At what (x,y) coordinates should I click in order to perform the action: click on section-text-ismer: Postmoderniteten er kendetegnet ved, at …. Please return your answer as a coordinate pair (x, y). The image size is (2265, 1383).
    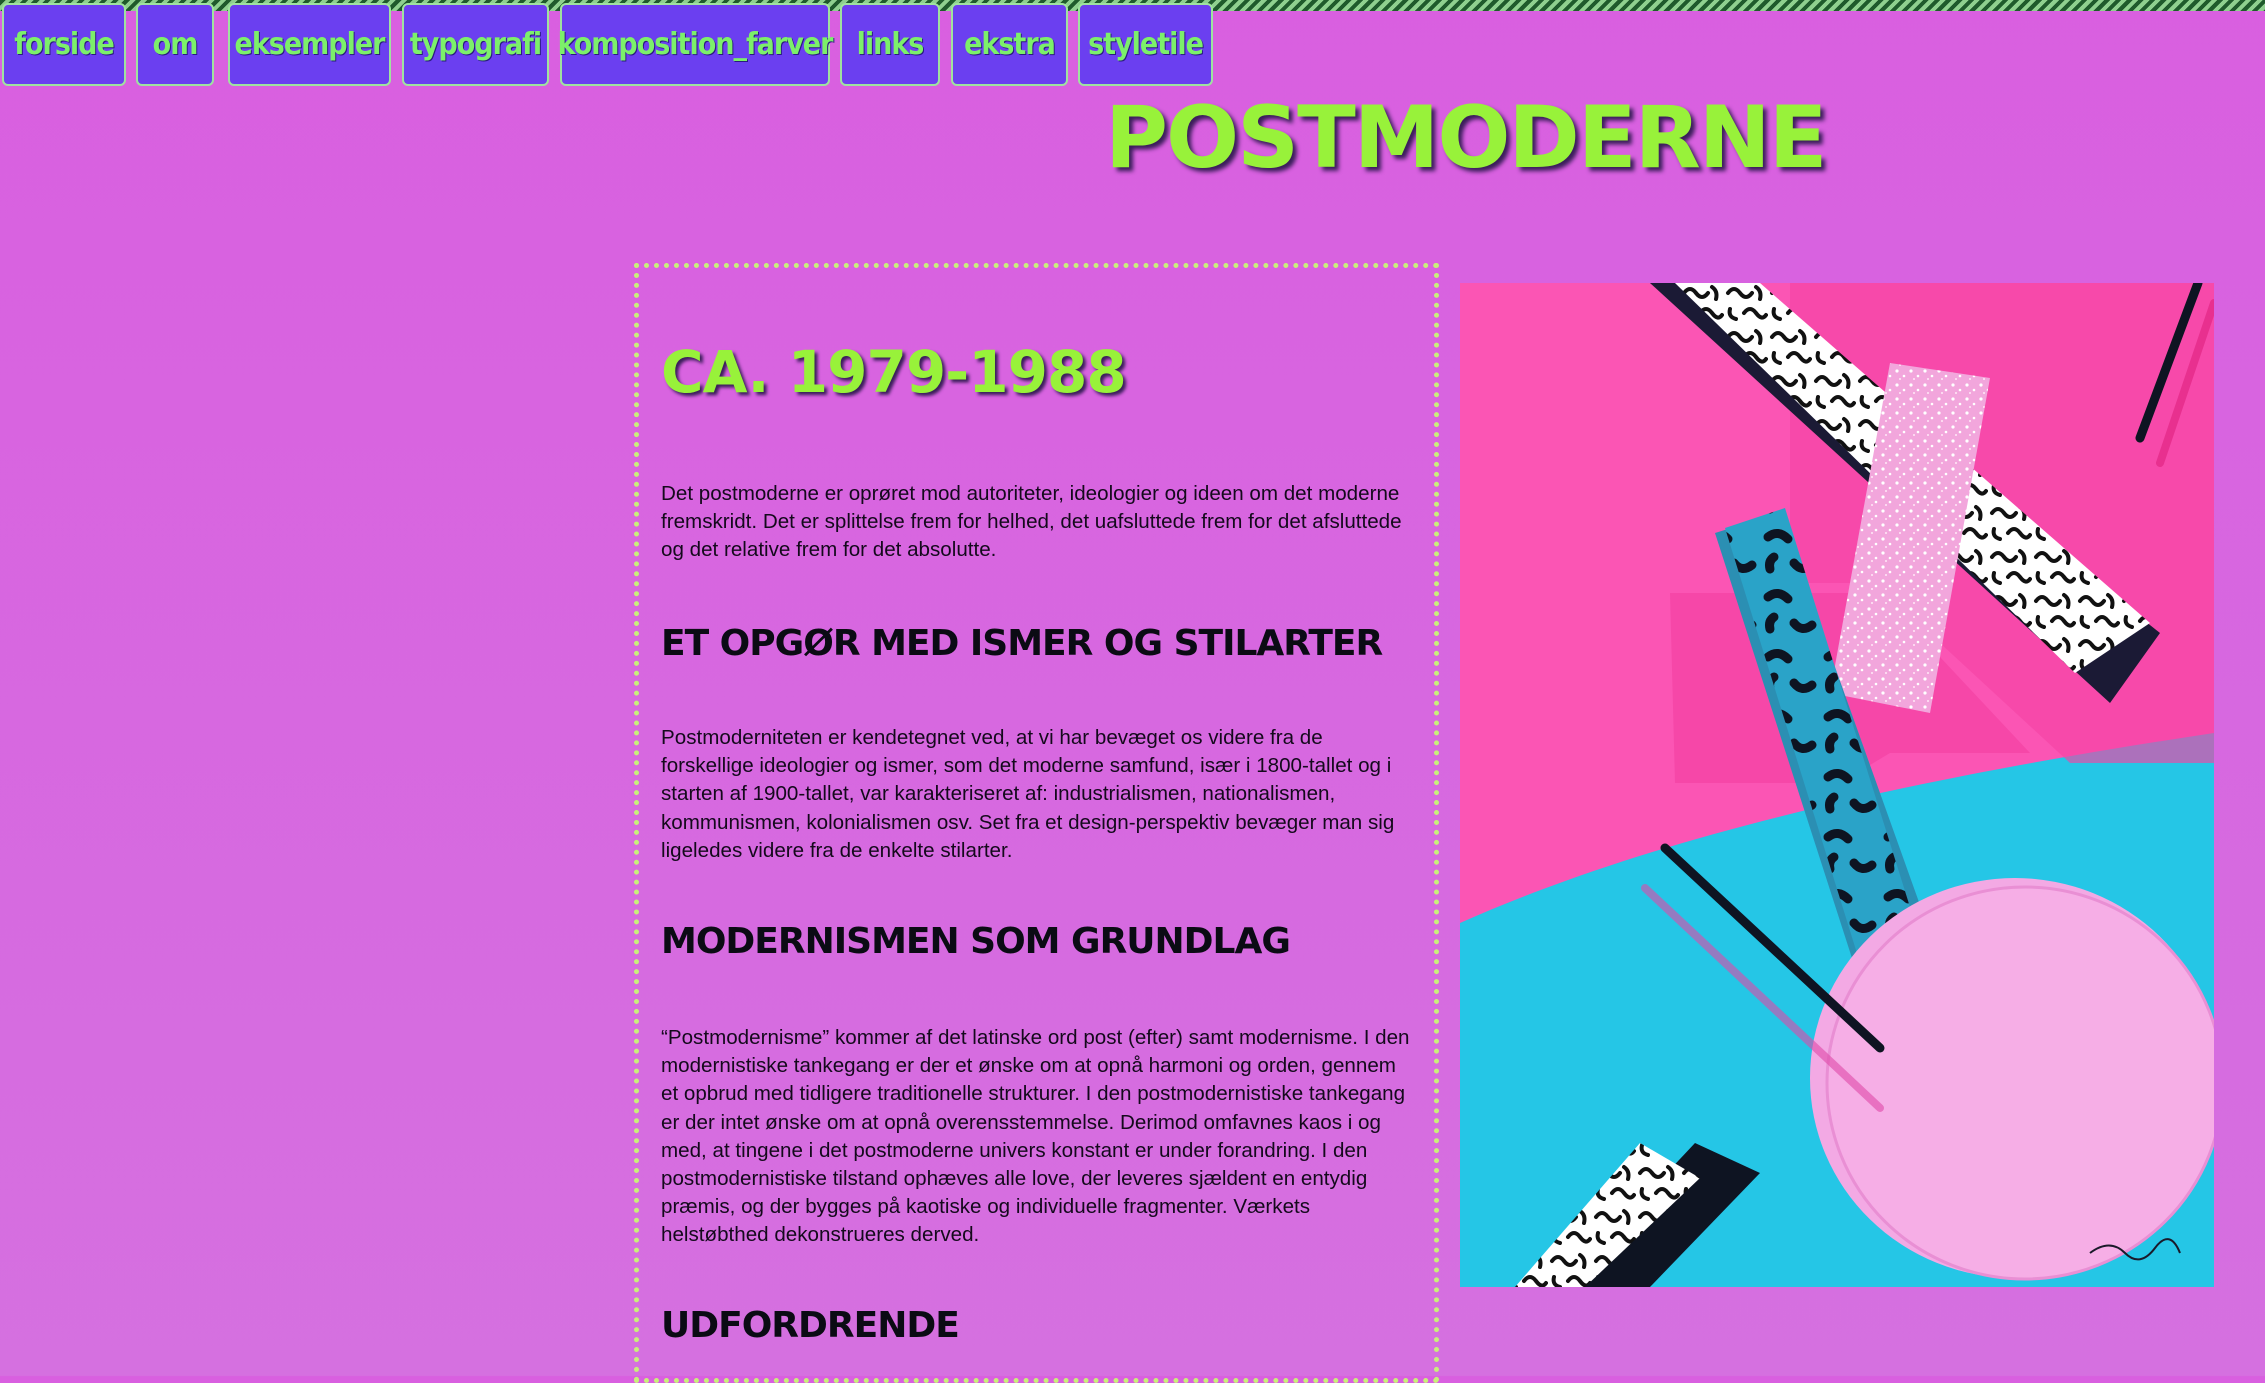
    Looking at the image, I should click on (1028, 794).